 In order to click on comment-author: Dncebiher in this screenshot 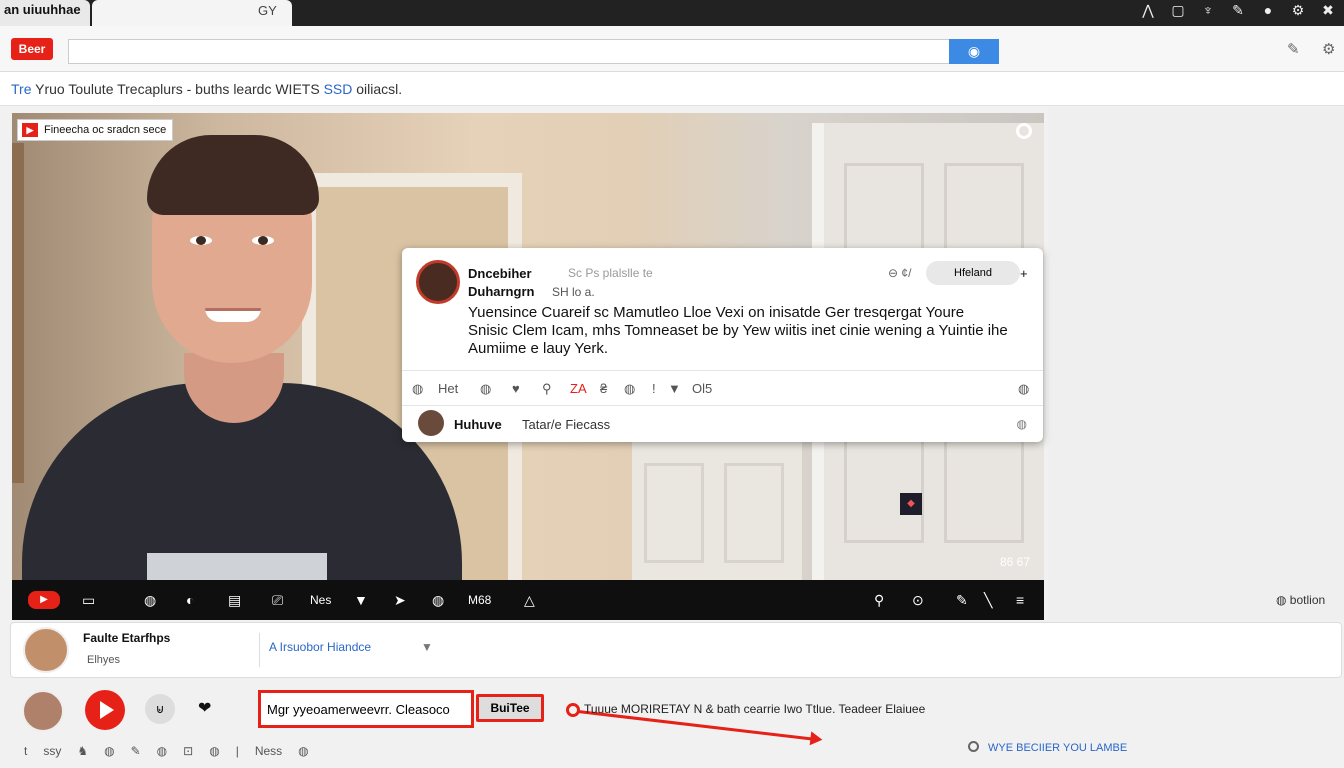, I will do `click(500, 273)`.